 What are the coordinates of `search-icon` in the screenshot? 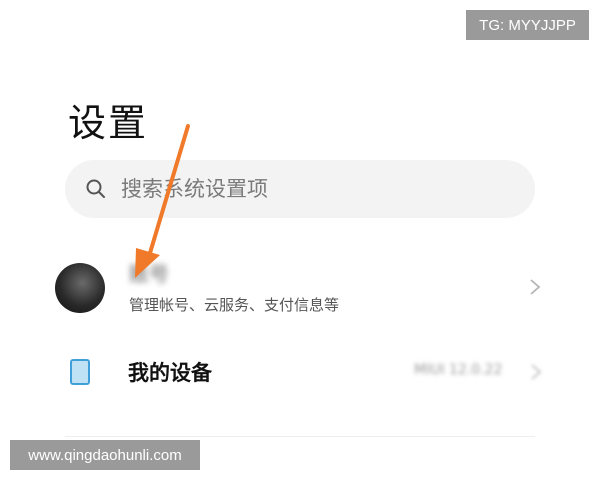 It's located at (95, 188).